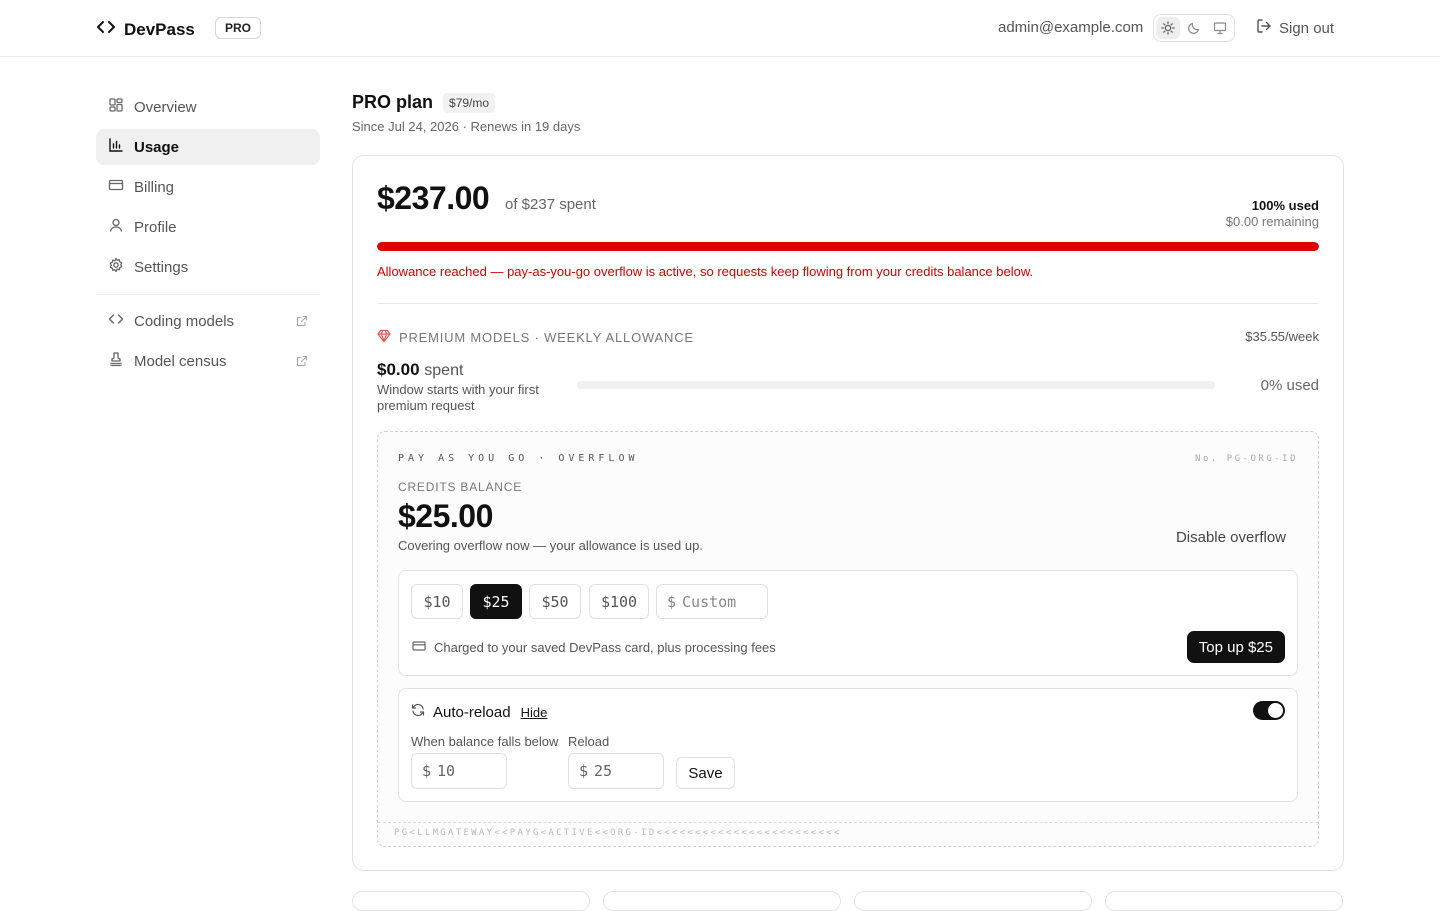 This screenshot has height=911, width=1440. I want to click on top-bar: DevPass PRO admin@example.com Sign out, so click(720, 28).